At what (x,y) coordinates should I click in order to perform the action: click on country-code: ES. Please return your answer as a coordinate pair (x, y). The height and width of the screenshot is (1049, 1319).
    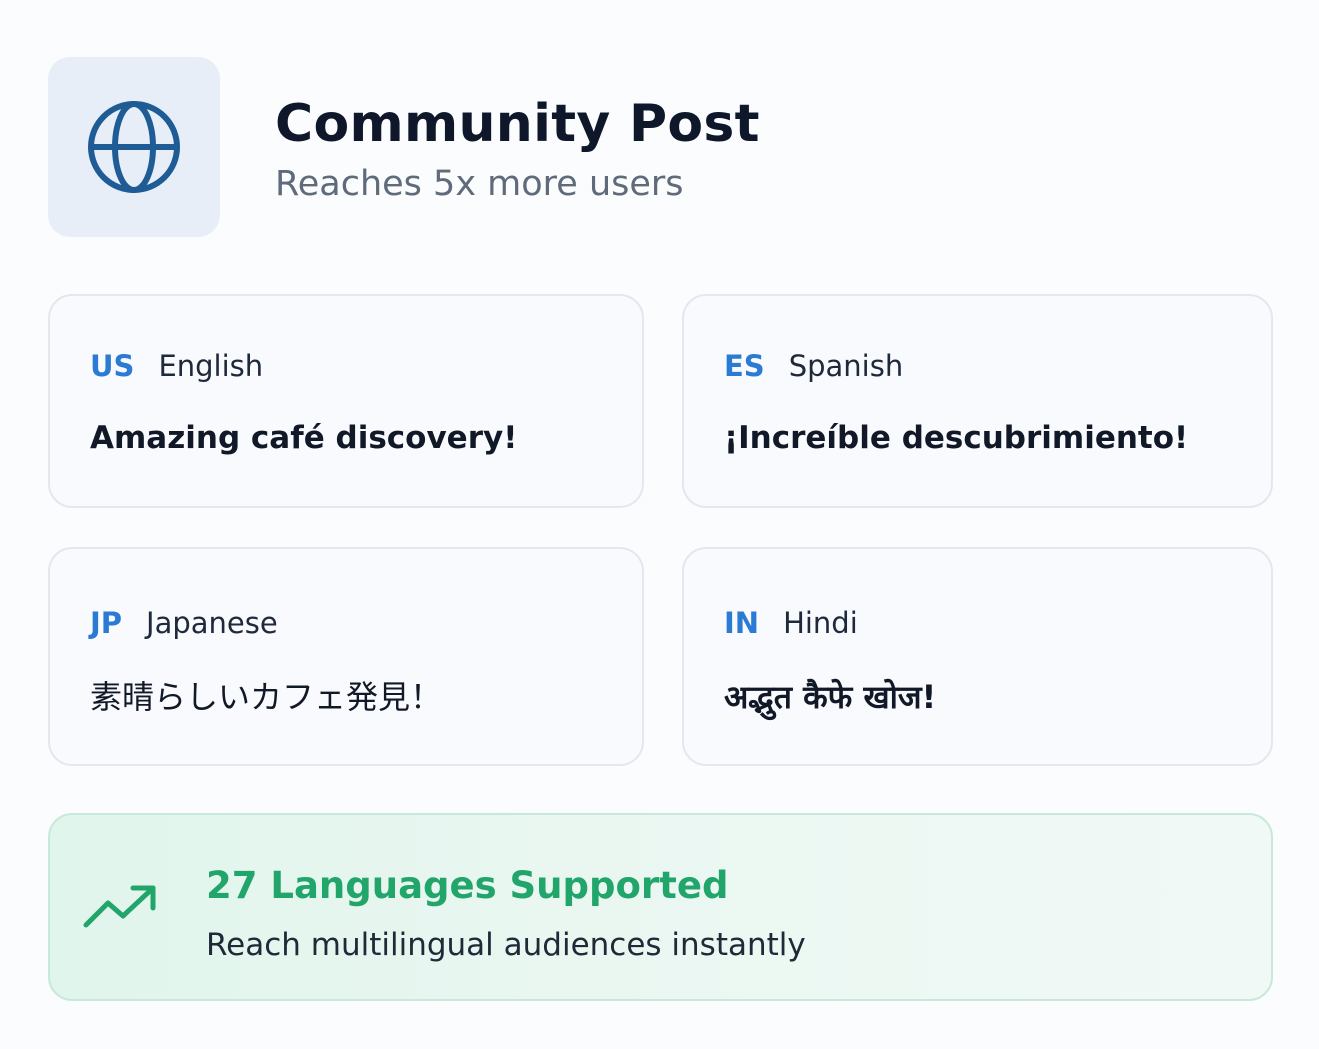
    Looking at the image, I should click on (744, 366).